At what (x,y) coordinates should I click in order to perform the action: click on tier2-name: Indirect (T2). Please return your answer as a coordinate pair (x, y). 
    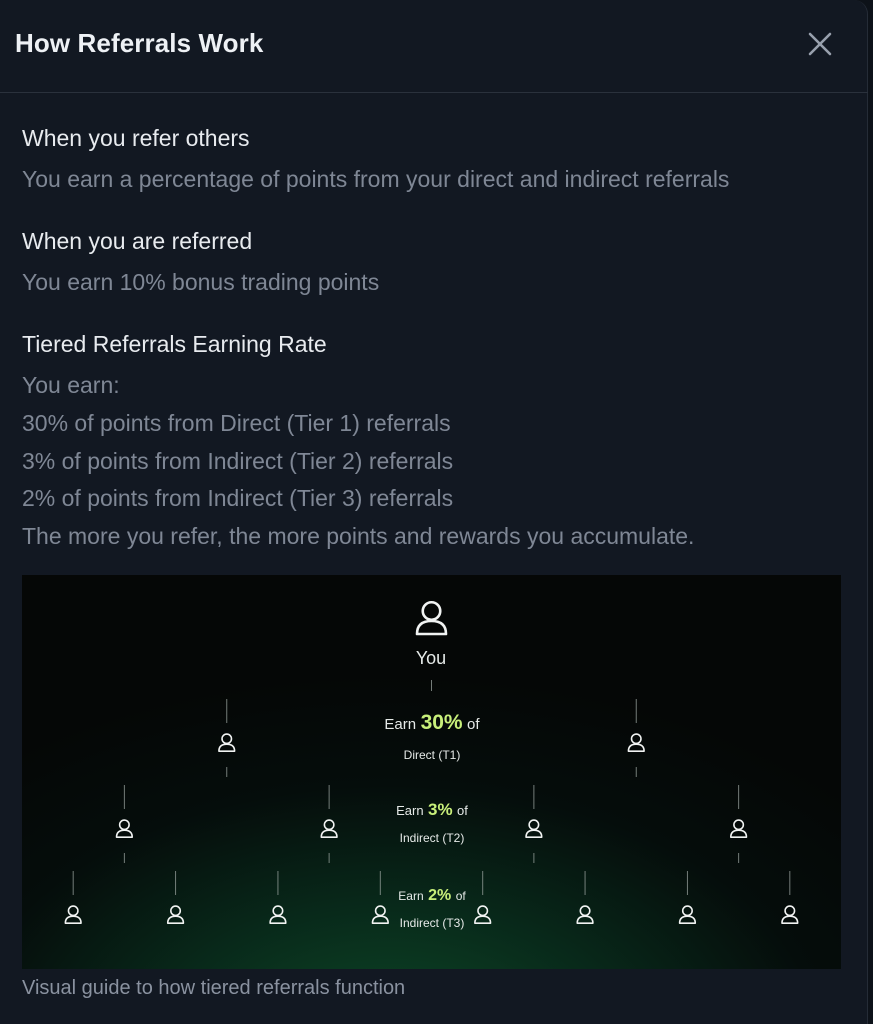
    Looking at the image, I should click on (432, 838).